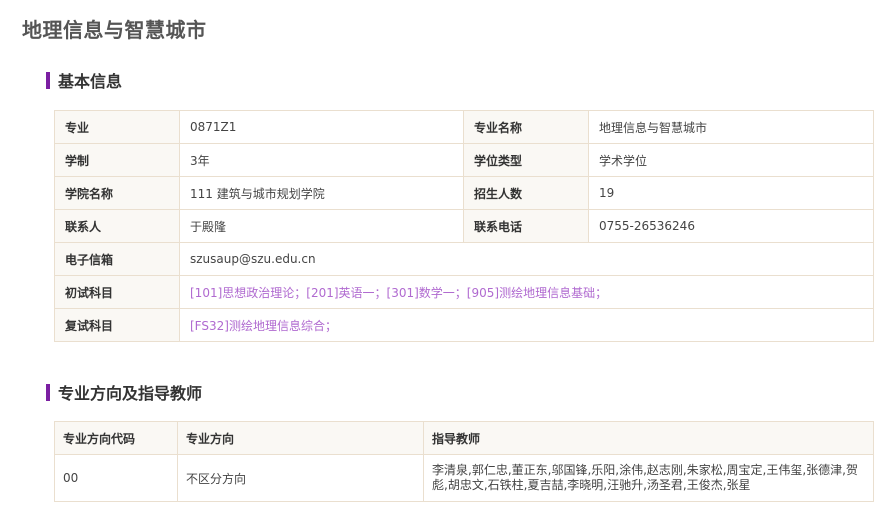  Describe the element at coordinates (117, 325) in the screenshot. I see `label-retest: 复试科目` at that location.